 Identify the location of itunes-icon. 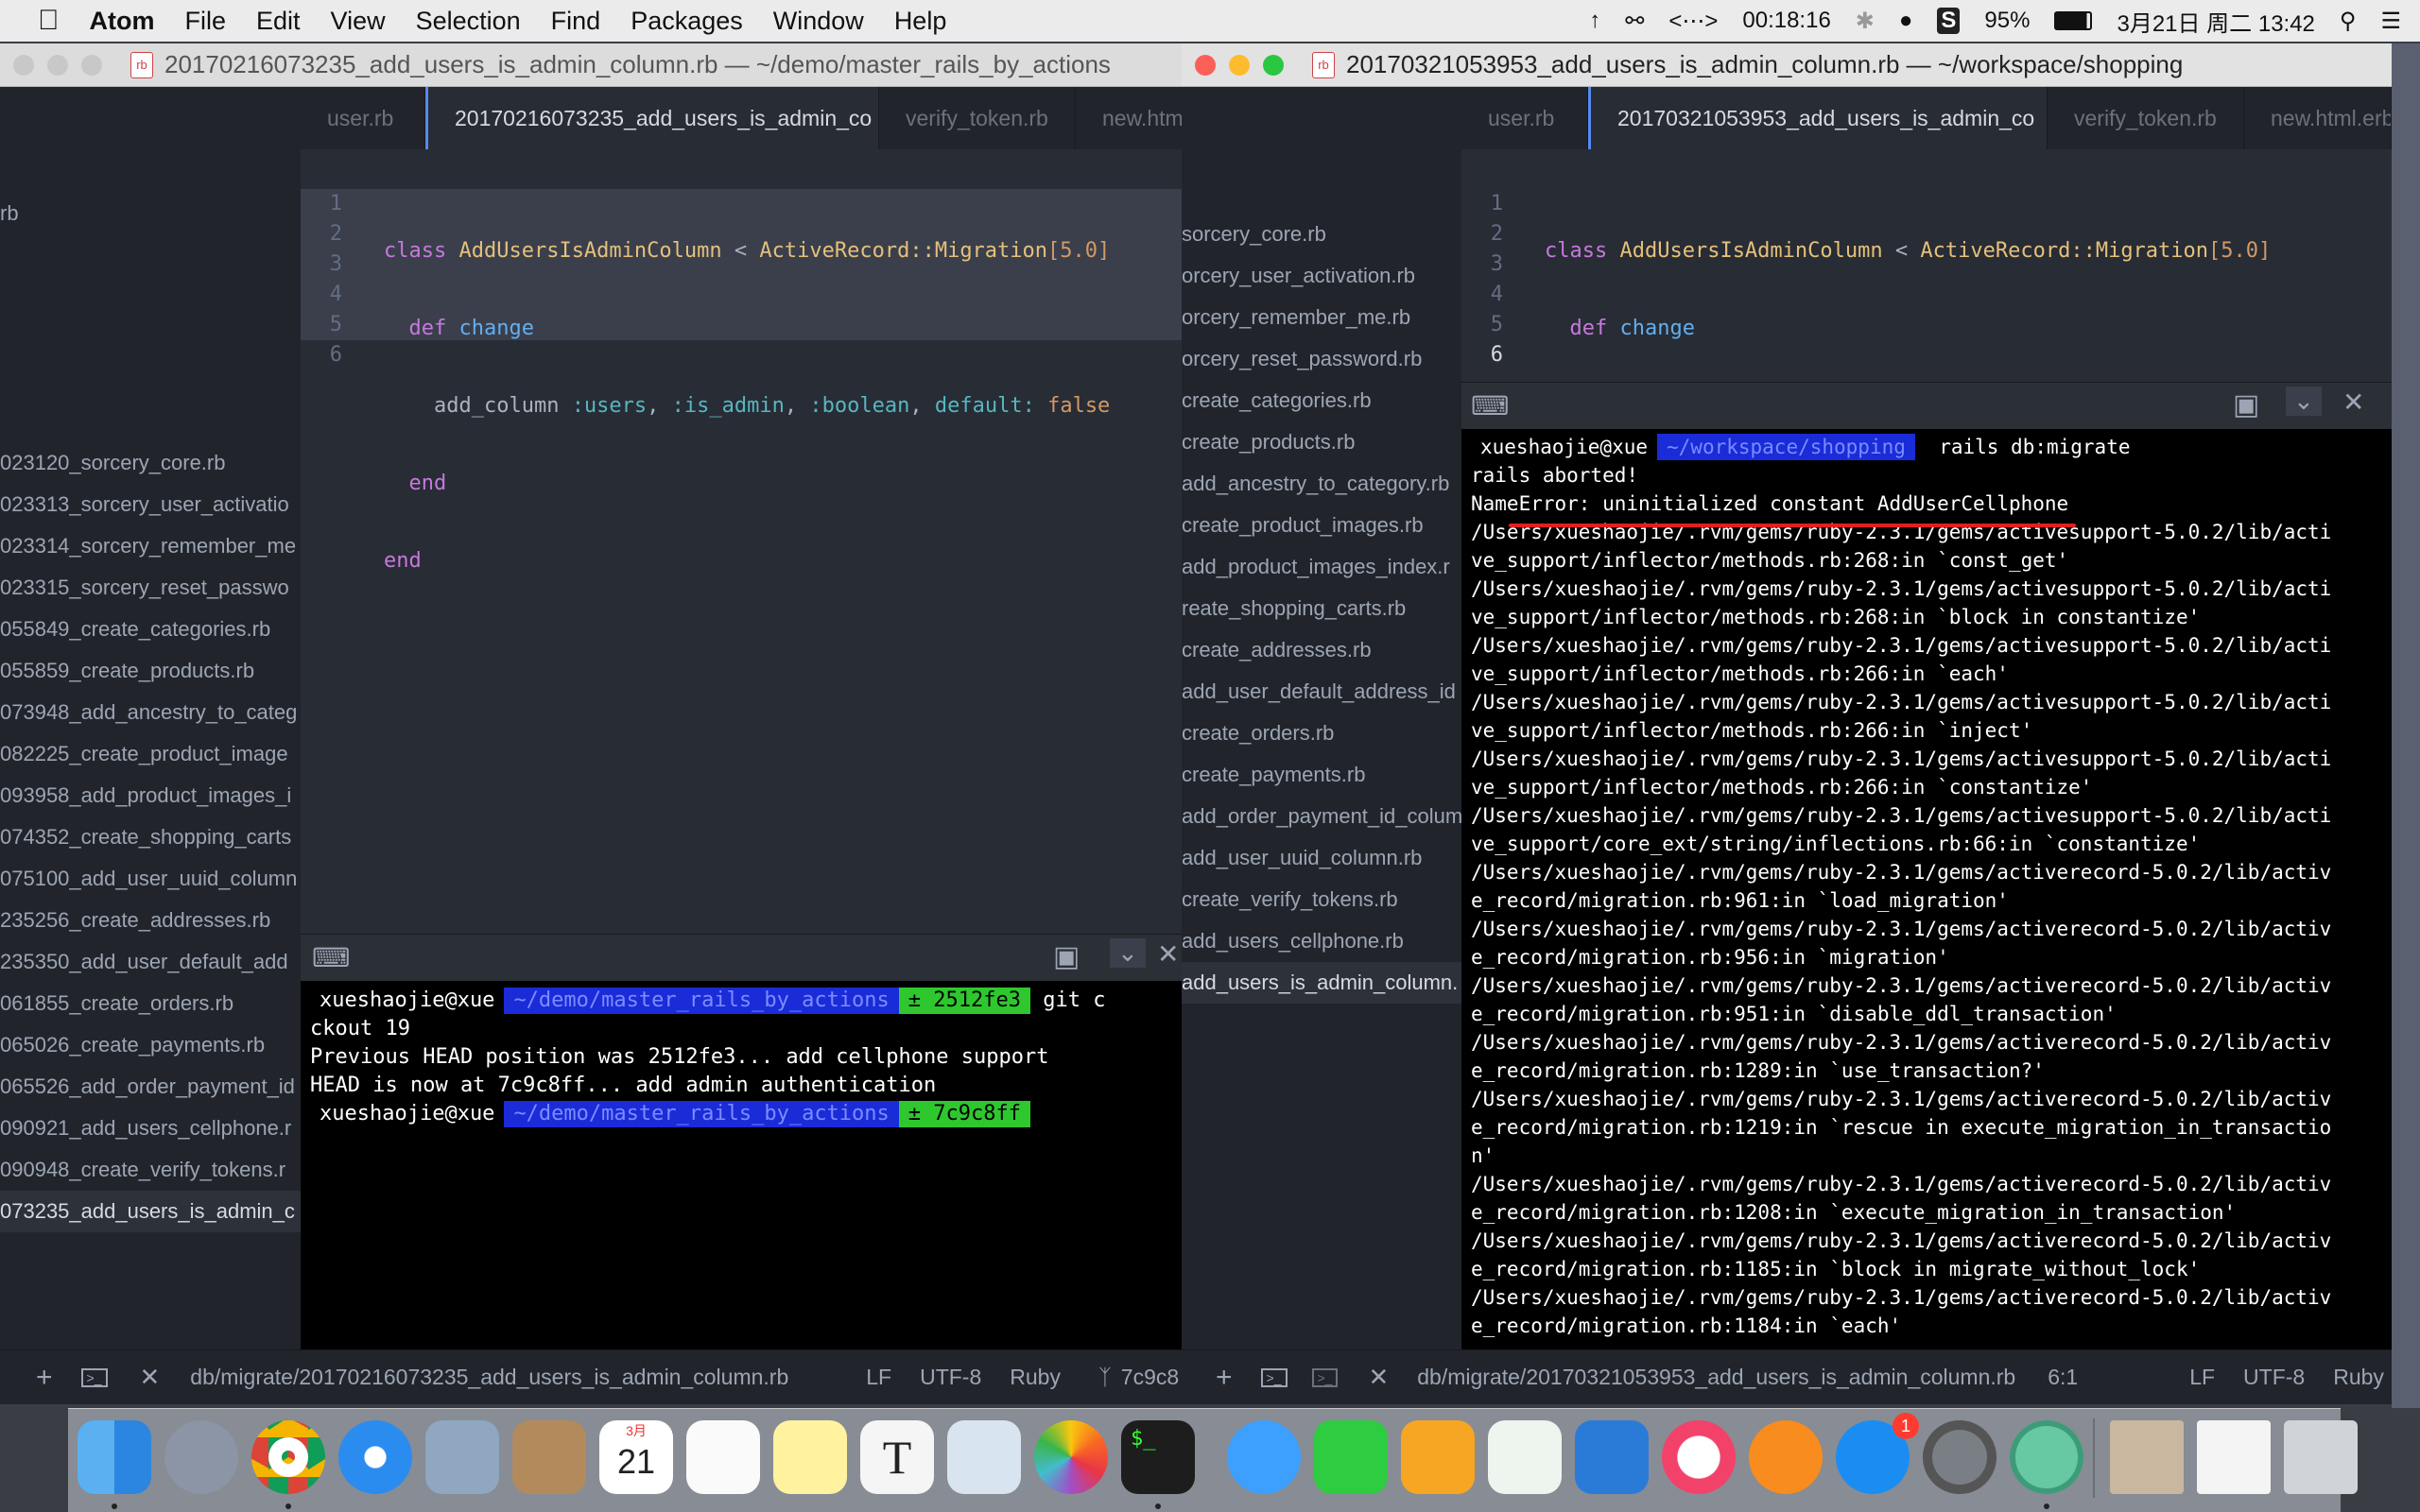
(1699, 1457).